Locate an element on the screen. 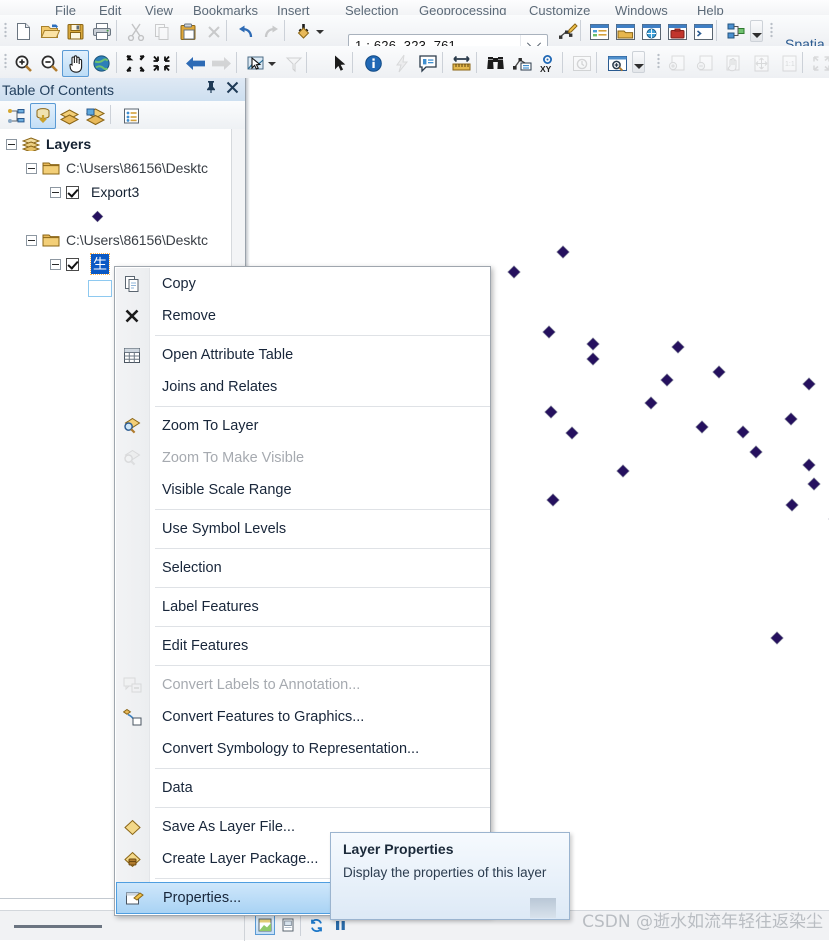 This screenshot has width=829, height=941. data-view-toggle-button is located at coordinates (265, 925).